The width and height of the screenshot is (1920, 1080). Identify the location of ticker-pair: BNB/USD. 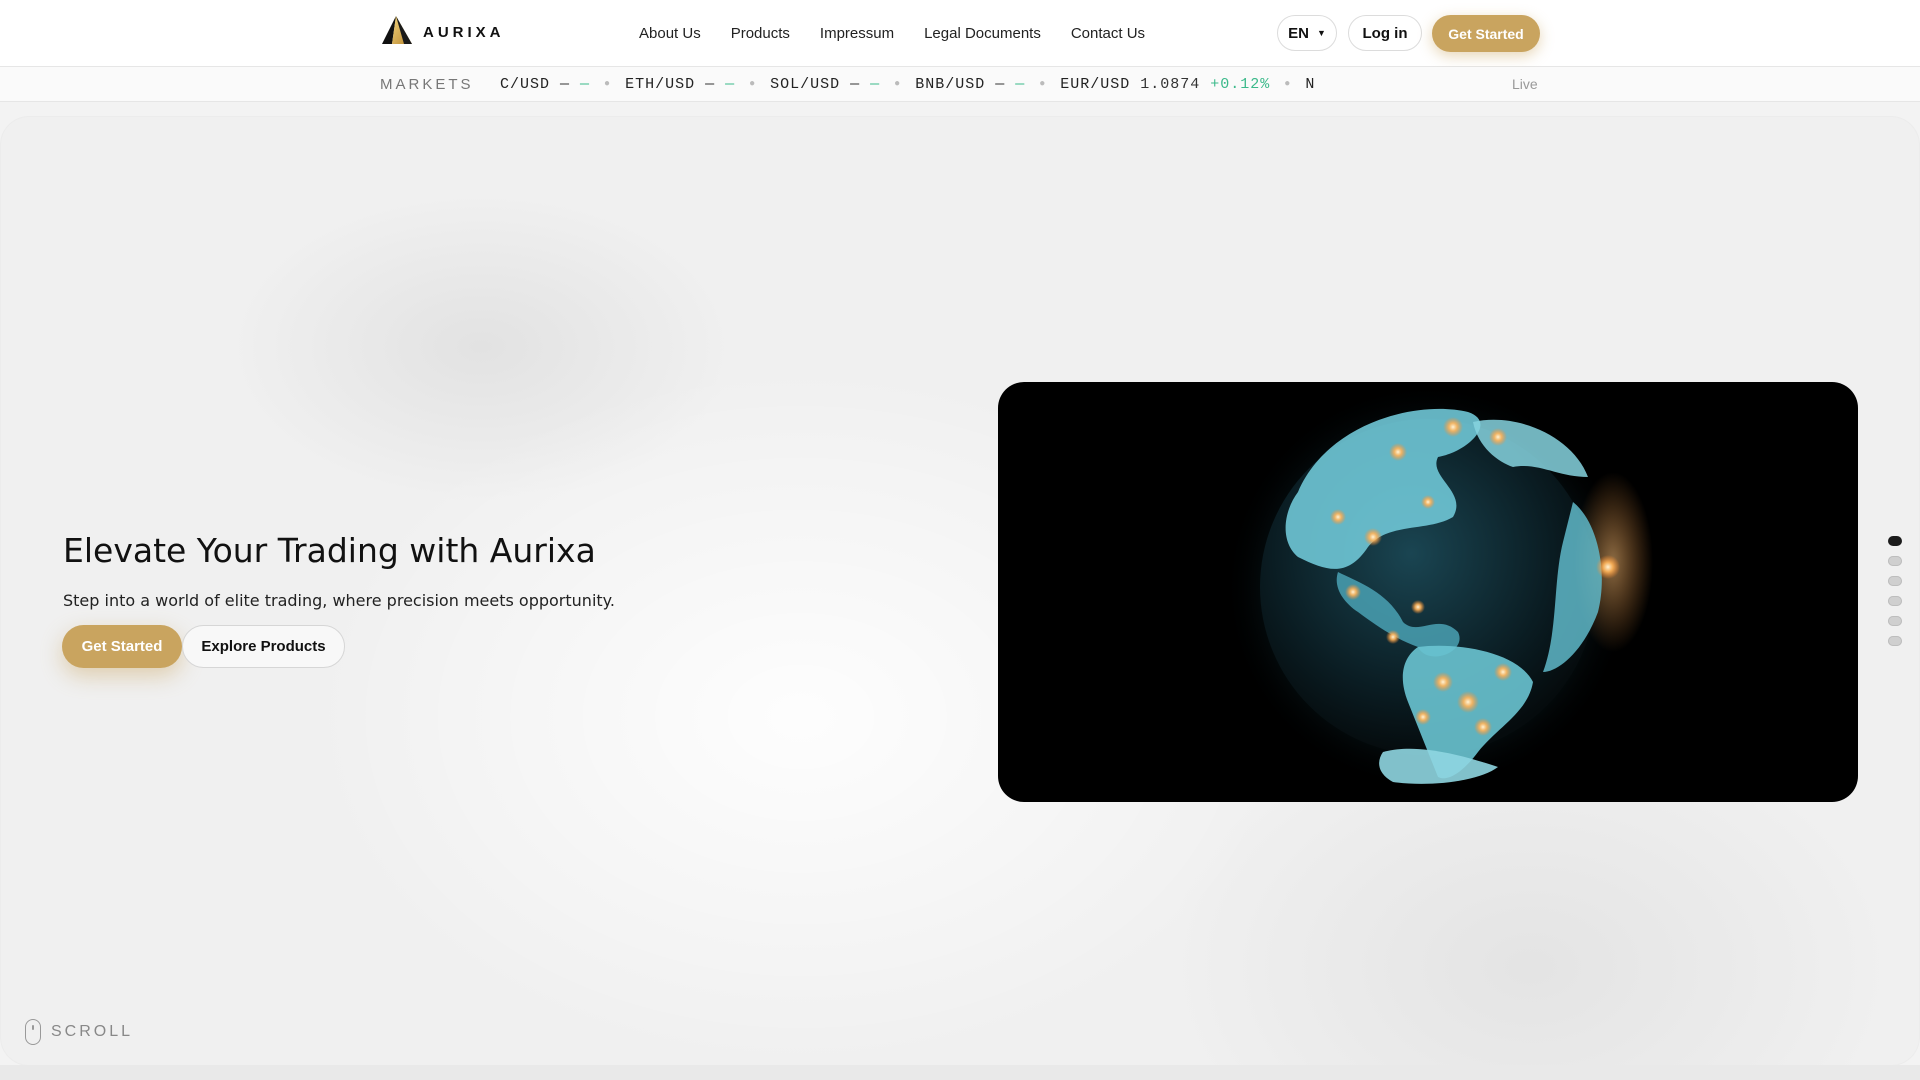
(950, 84).